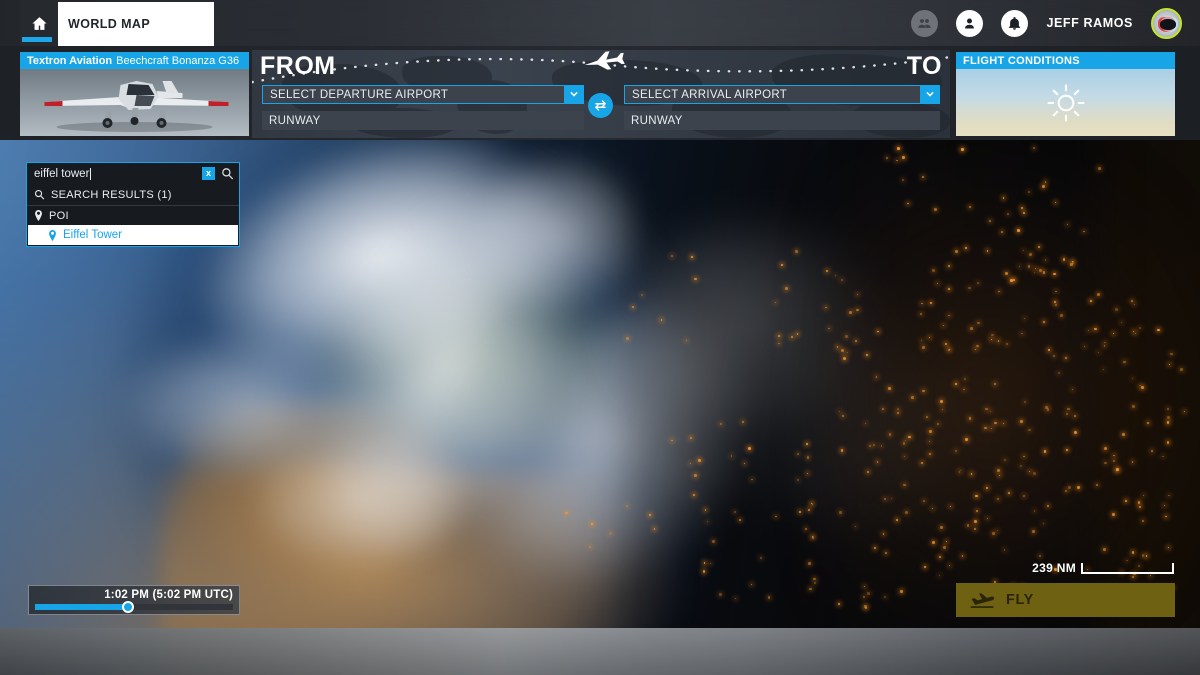  What do you see at coordinates (168, 595) in the screenshot?
I see `time-label: 1:02 PM (5:02 PM UTC)` at bounding box center [168, 595].